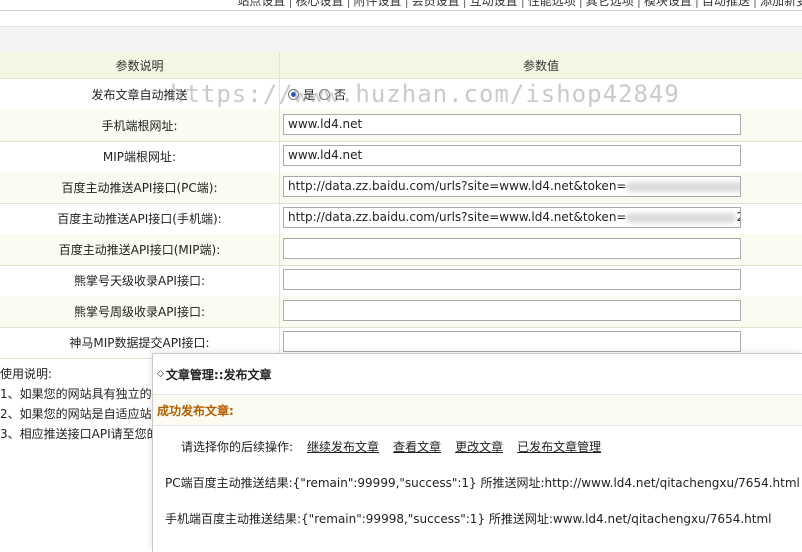  I want to click on dialog-title: 文章管理::发布文章, so click(218, 374).